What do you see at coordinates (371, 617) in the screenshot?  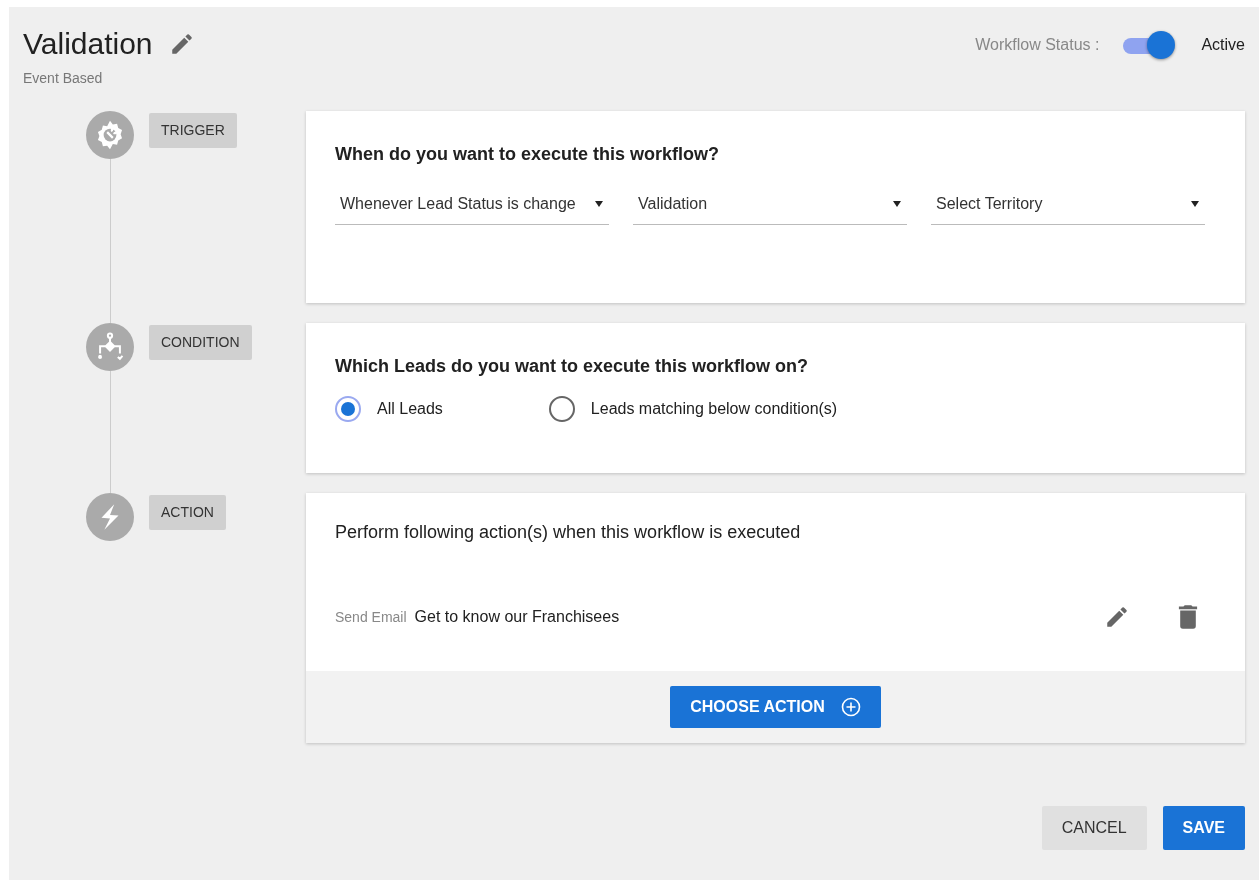 I see `action-type: Send Email` at bounding box center [371, 617].